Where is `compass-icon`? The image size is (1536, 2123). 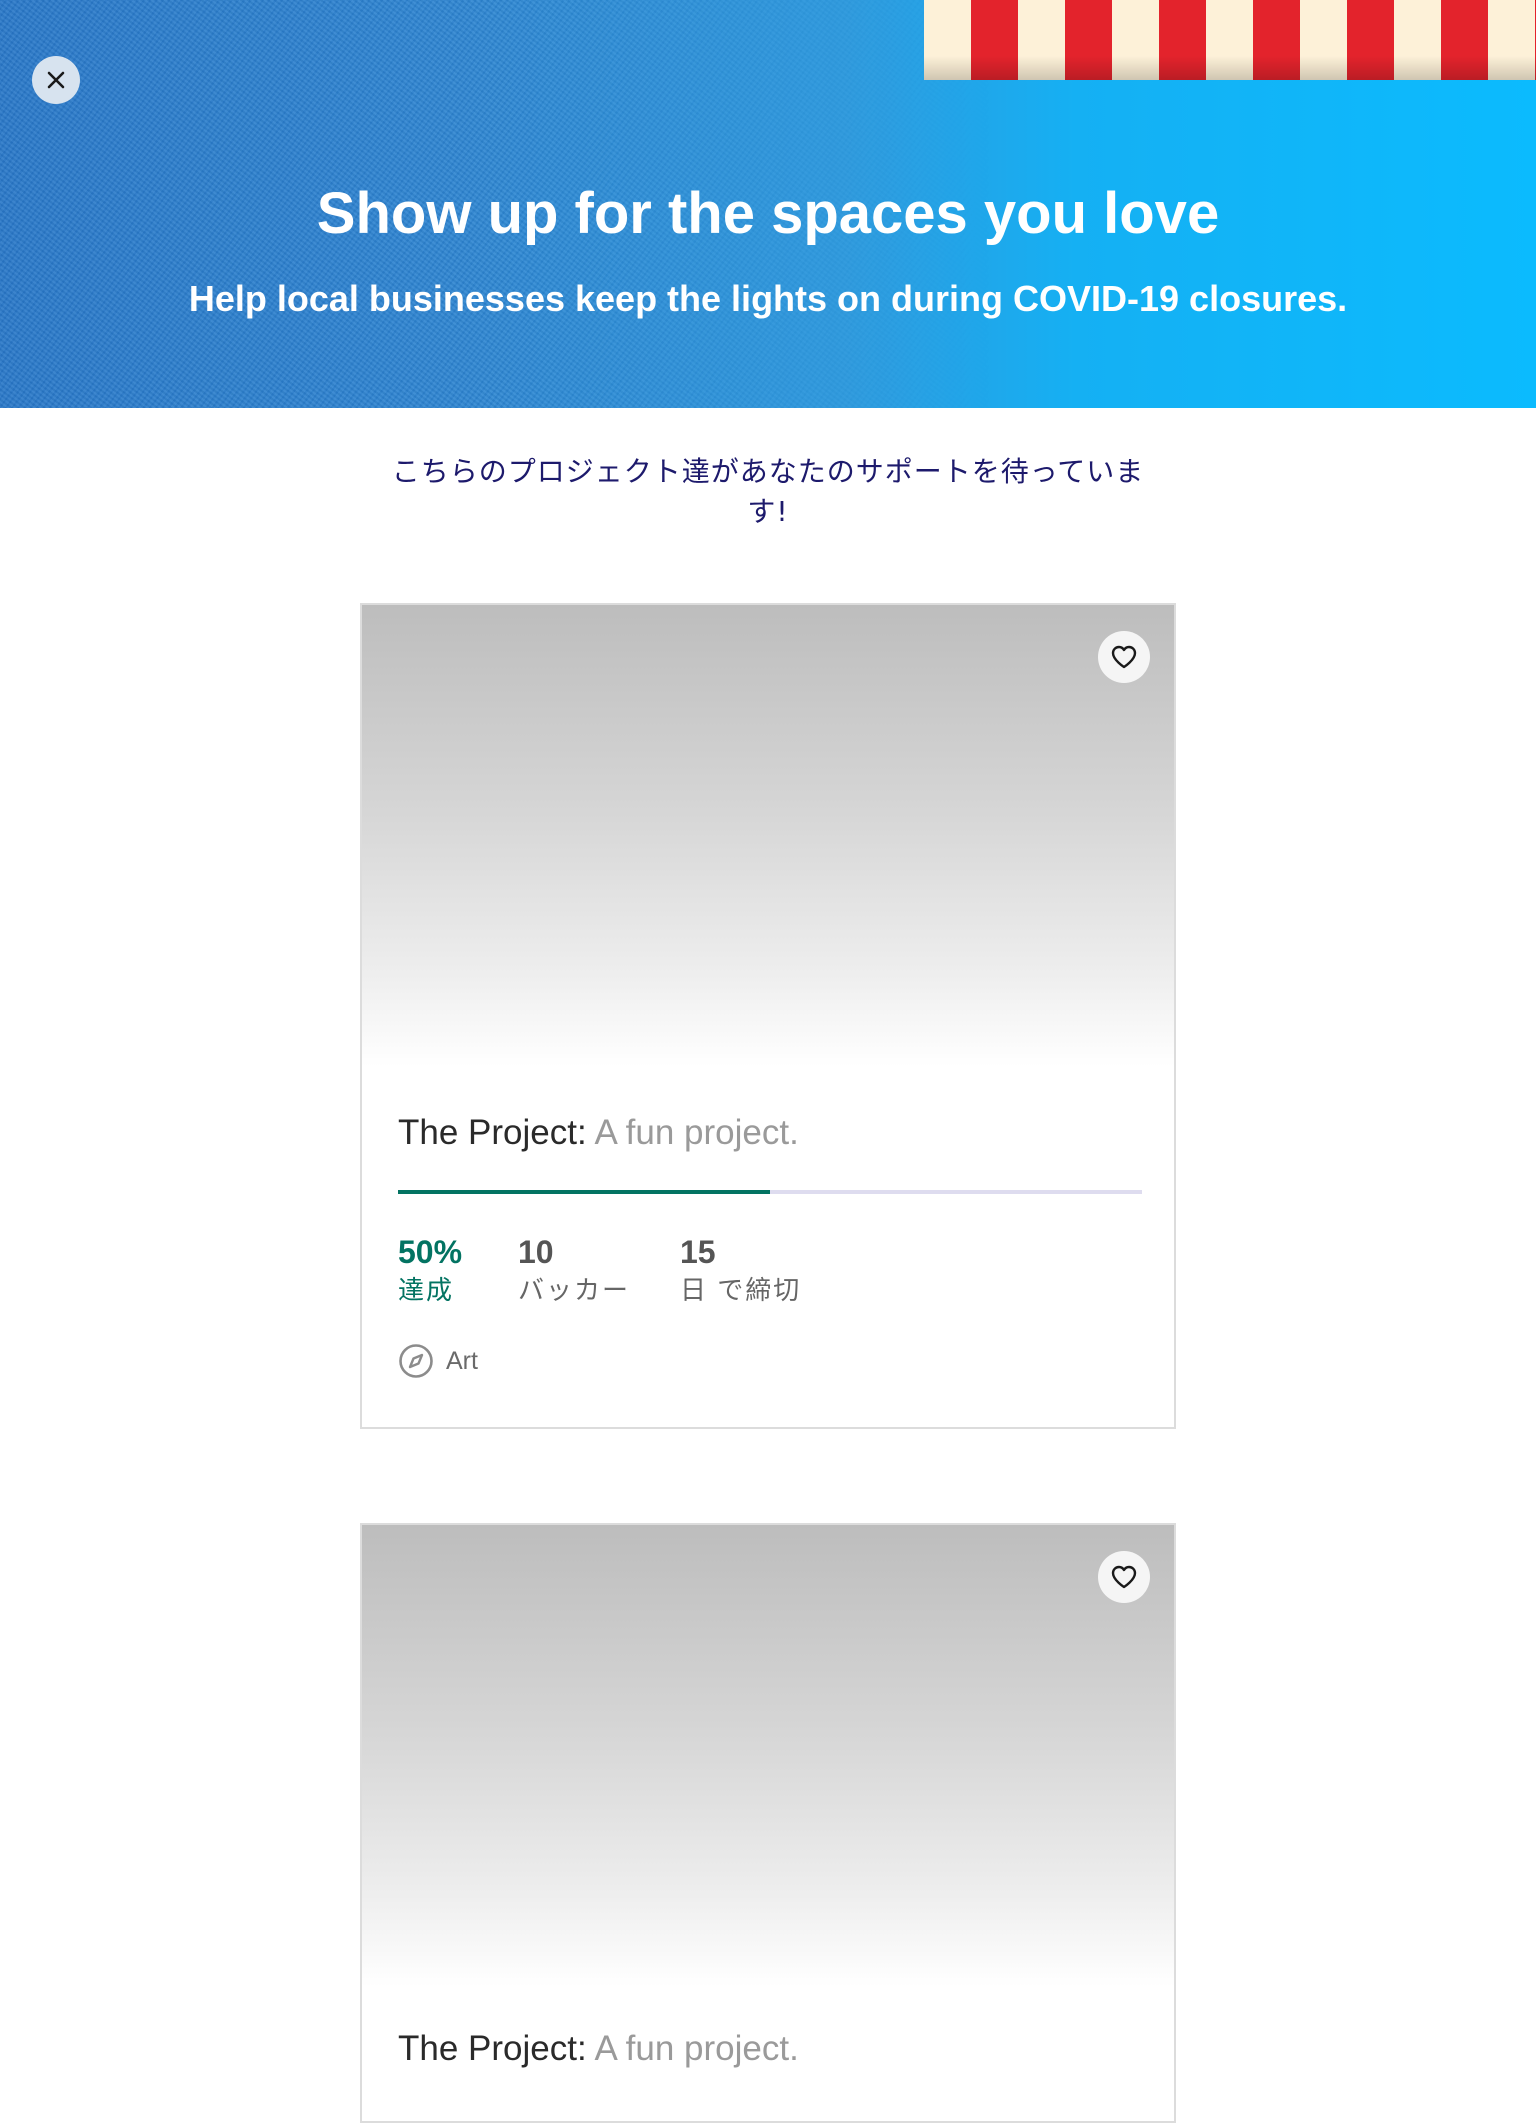
compass-icon is located at coordinates (416, 1361).